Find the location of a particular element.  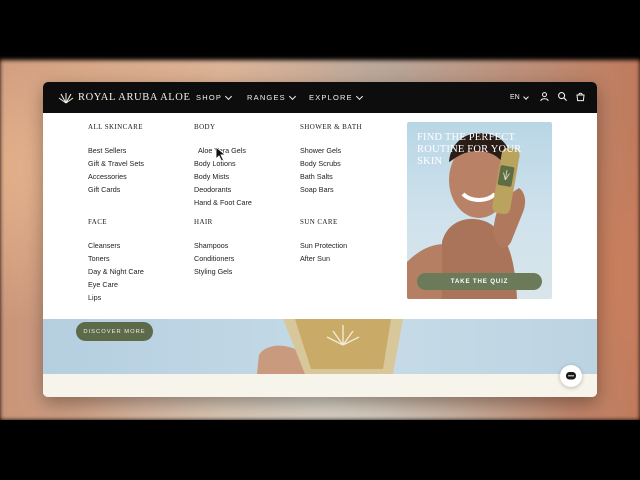

brand-name: ROYAL ARUBA ALOE is located at coordinates (134, 97).